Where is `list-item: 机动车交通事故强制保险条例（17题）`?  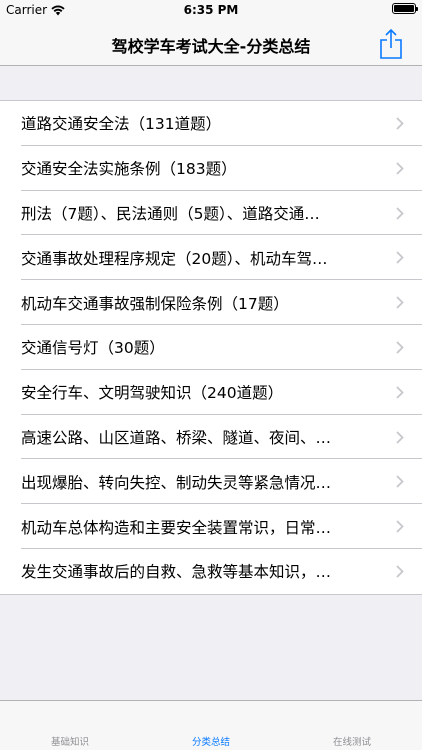 list-item: 机动车交通事故强制保险条例（17题） is located at coordinates (211, 302).